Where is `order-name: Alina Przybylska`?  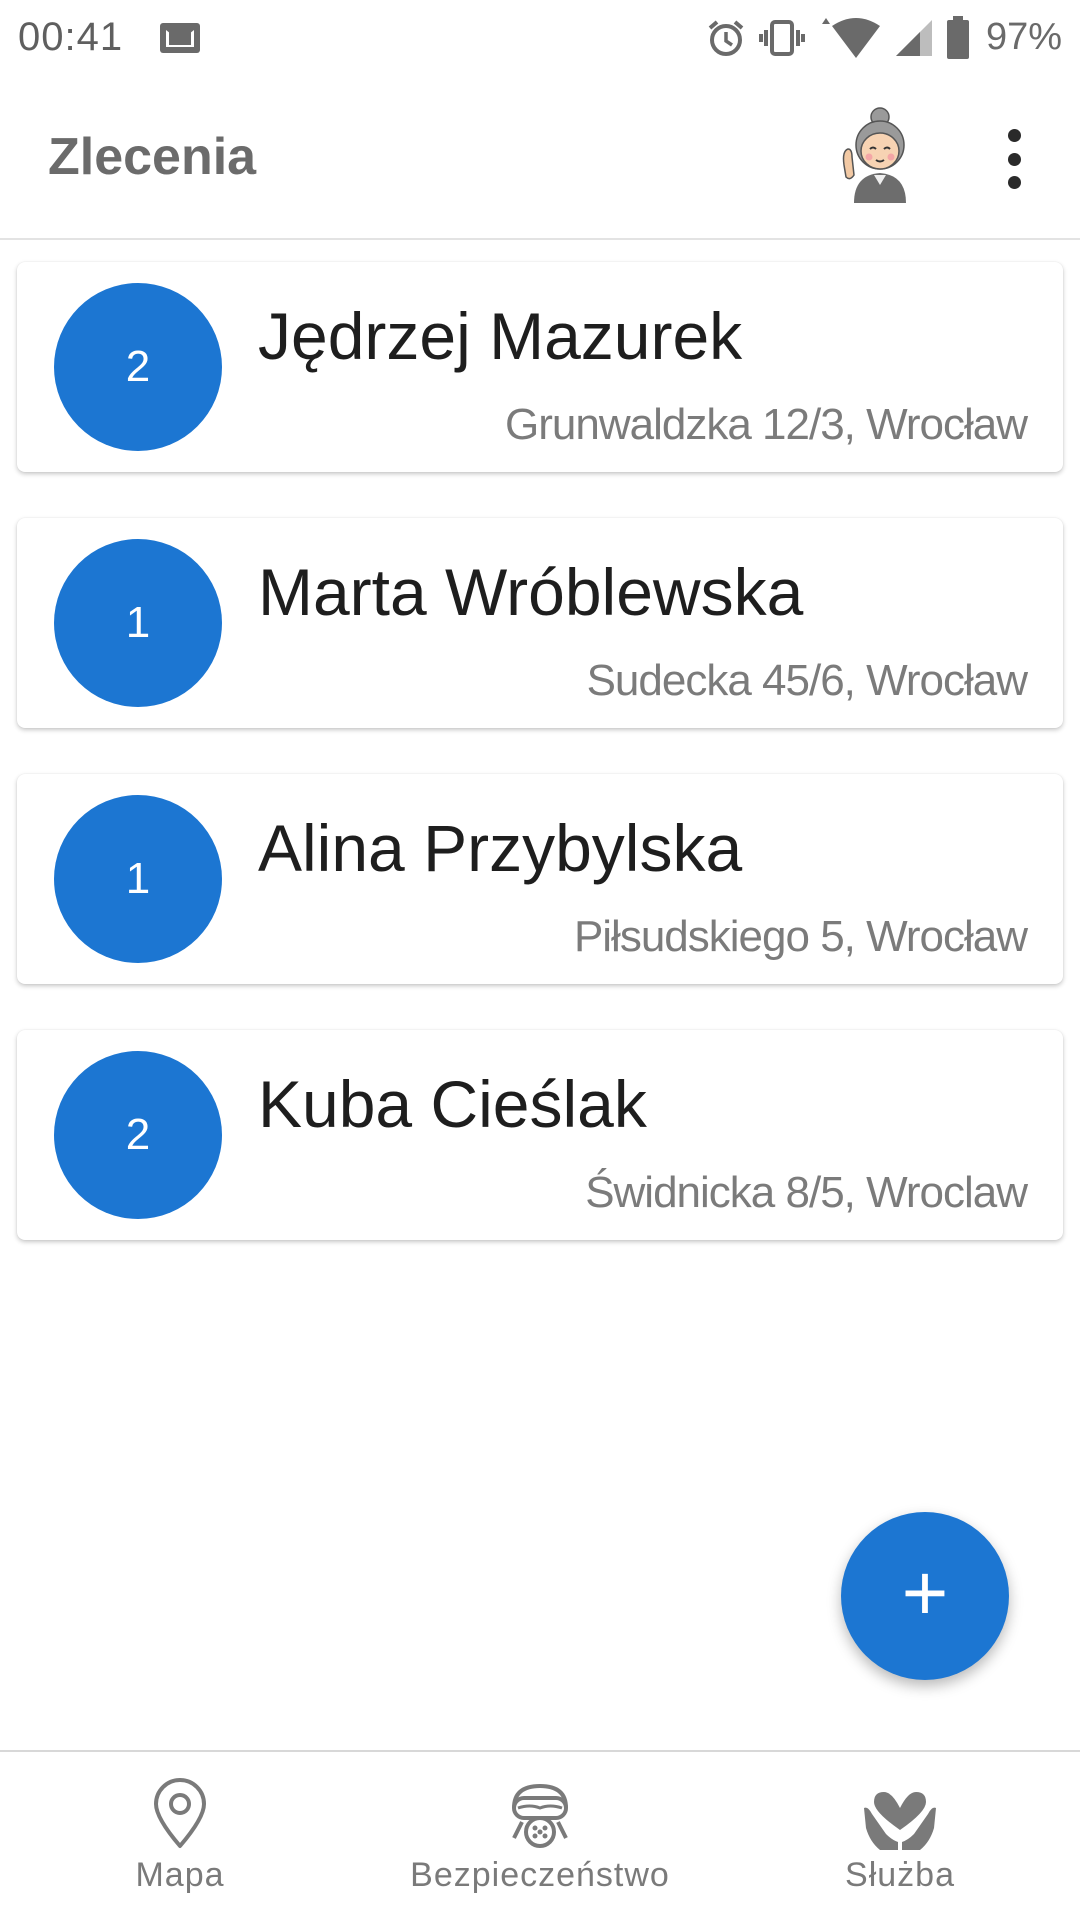 order-name: Alina Przybylska is located at coordinates (500, 848).